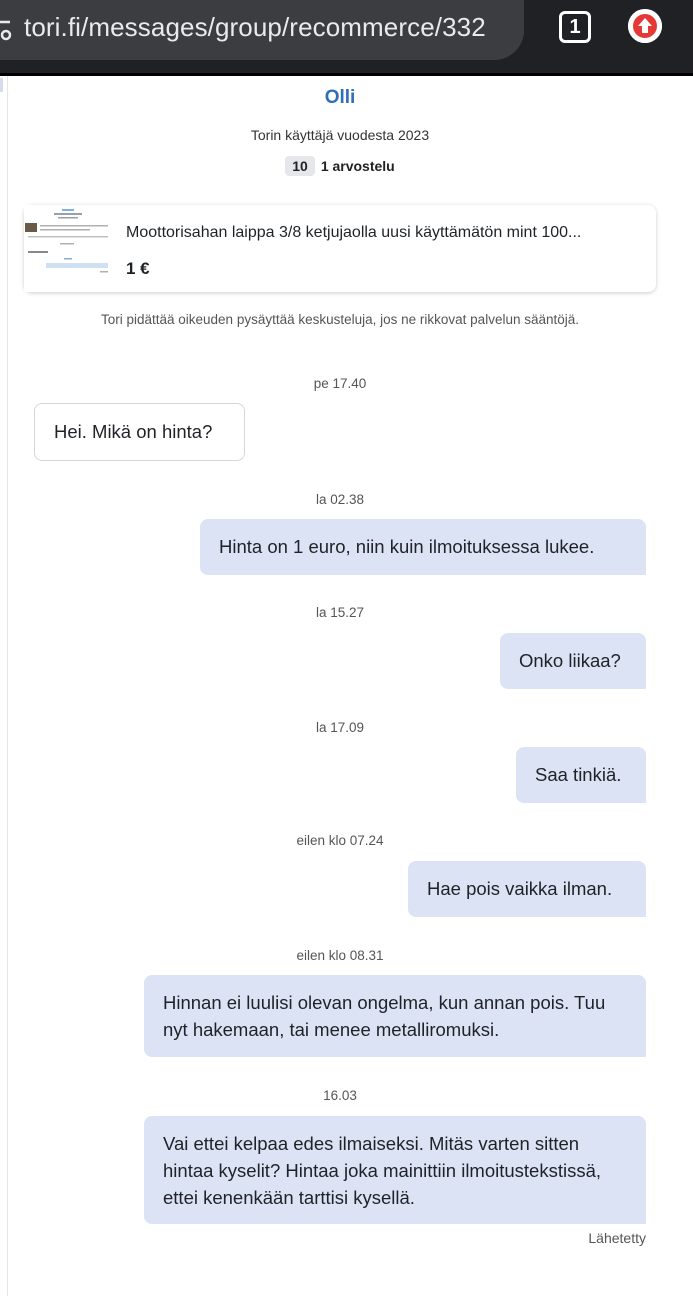 The height and width of the screenshot is (1296, 693). I want to click on message-timestamp: la 17.09, so click(340, 727).